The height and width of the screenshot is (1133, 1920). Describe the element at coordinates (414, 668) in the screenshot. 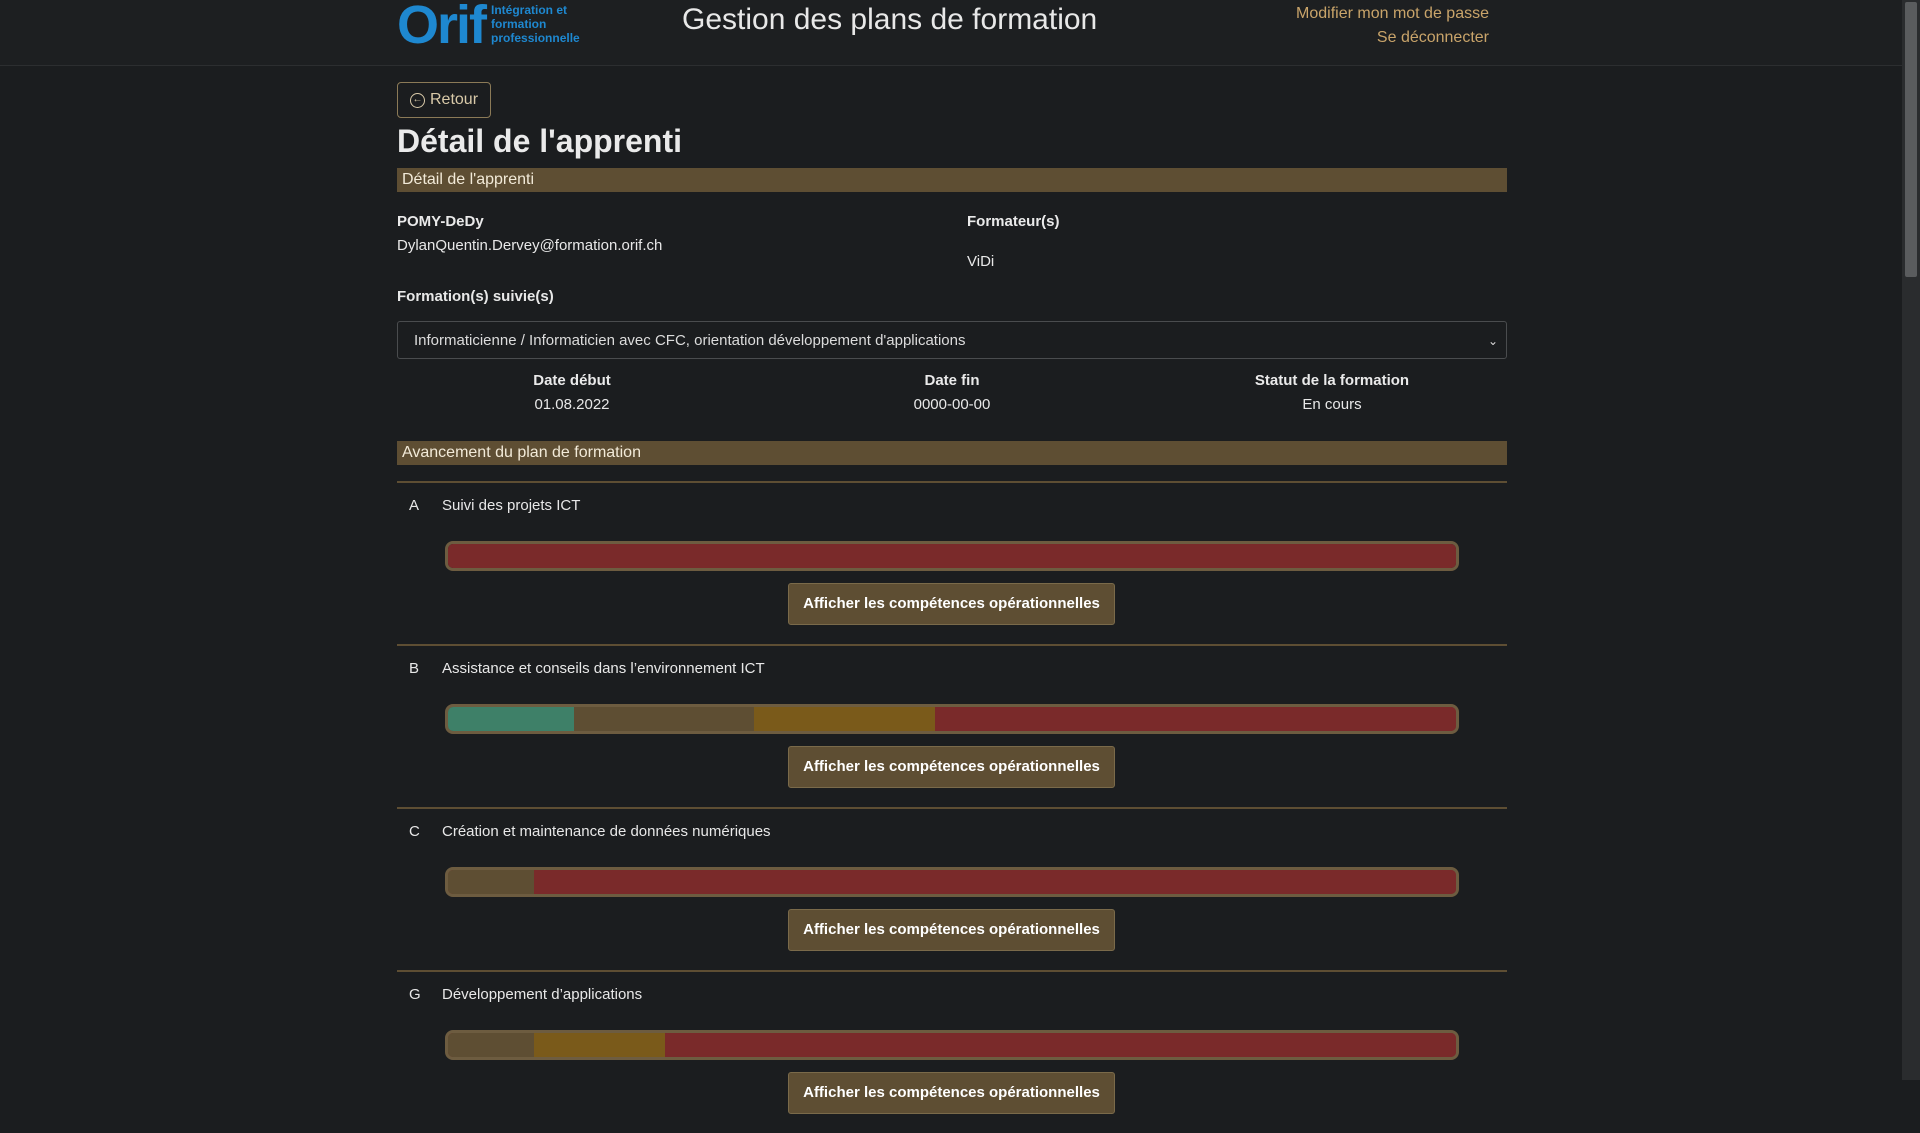

I see `domain-letter: B` at that location.